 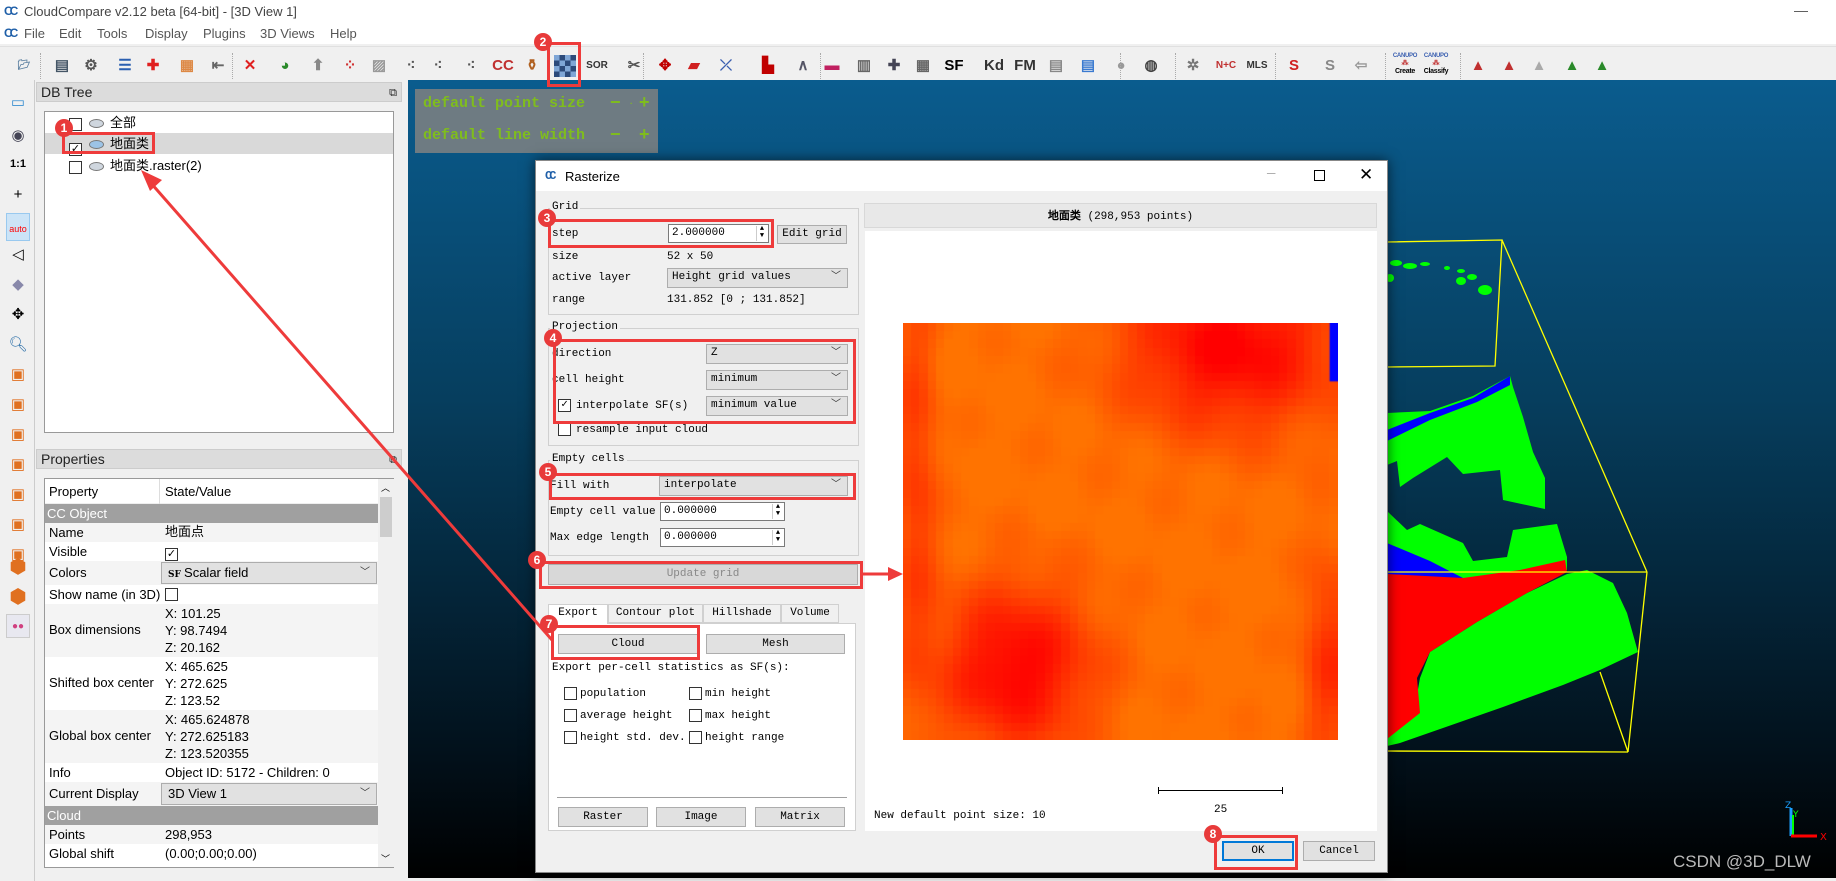 I want to click on menu-edit: Edit, so click(x=70, y=33).